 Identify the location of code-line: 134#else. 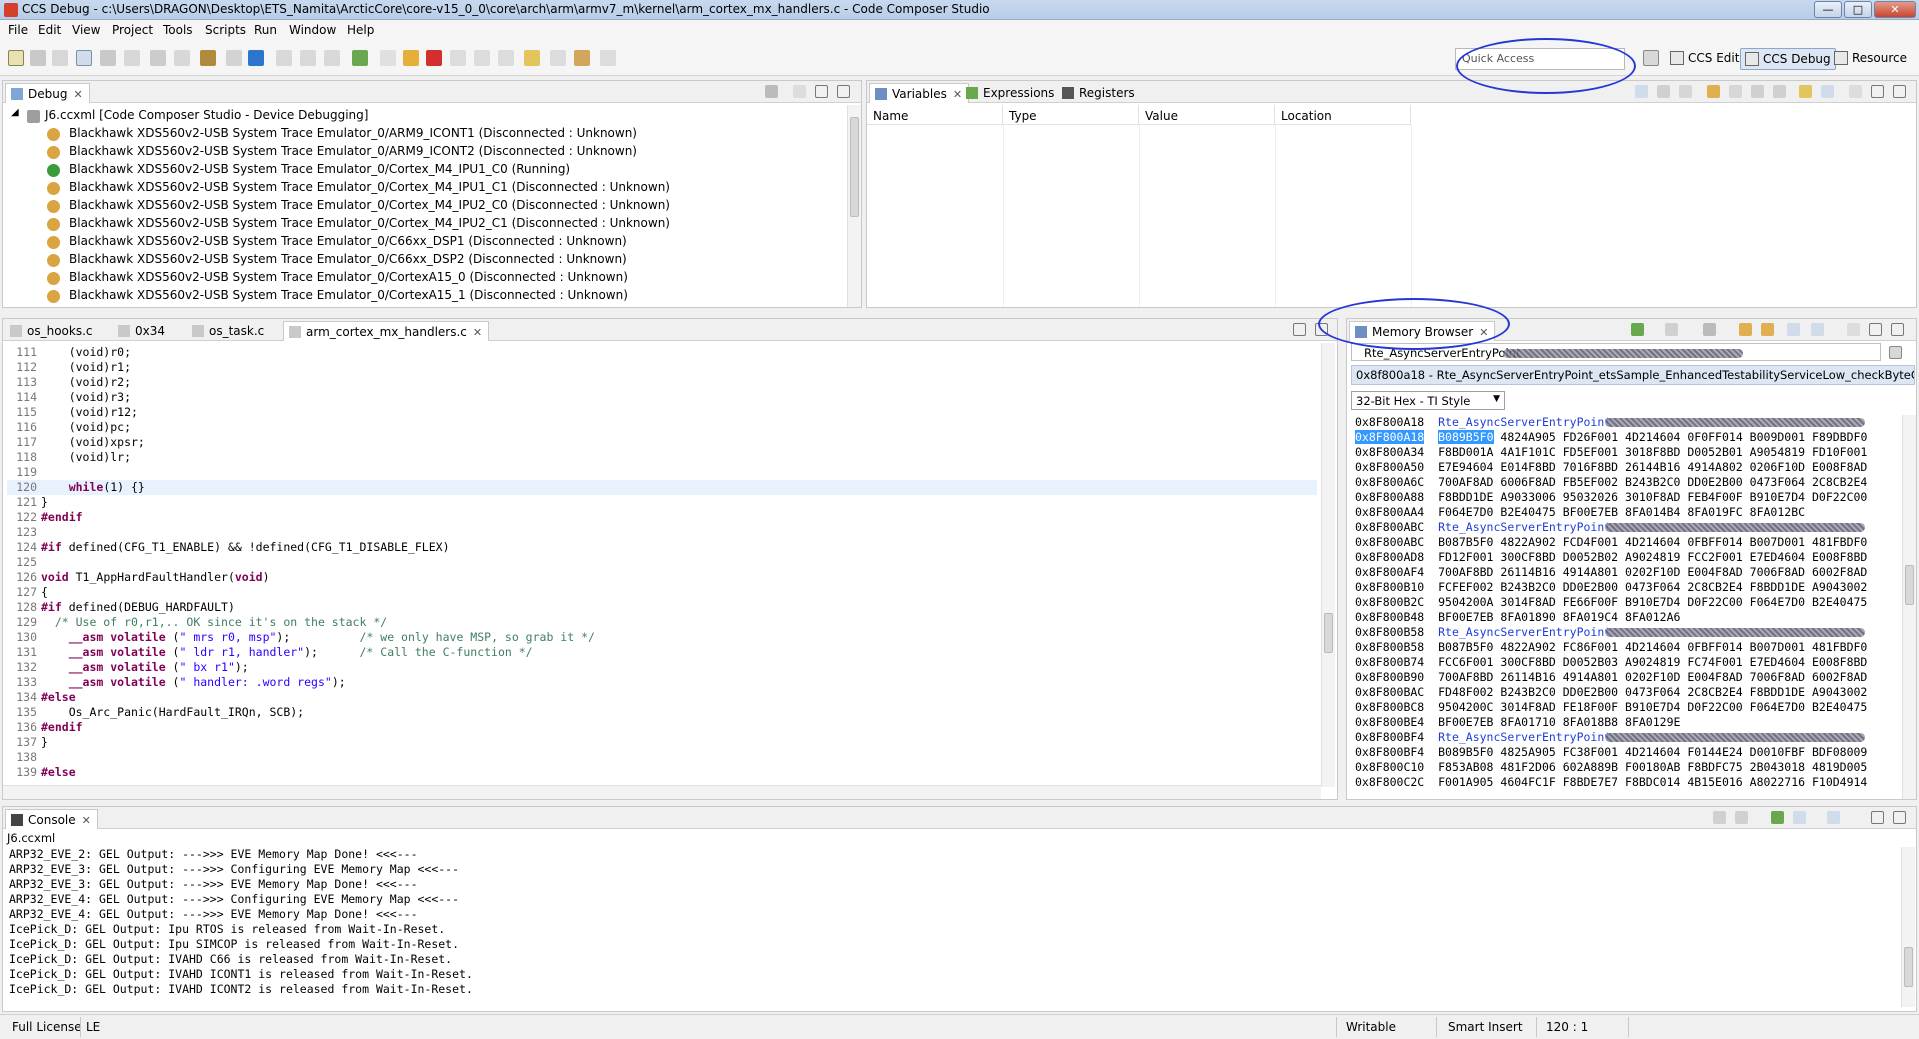
(41, 697).